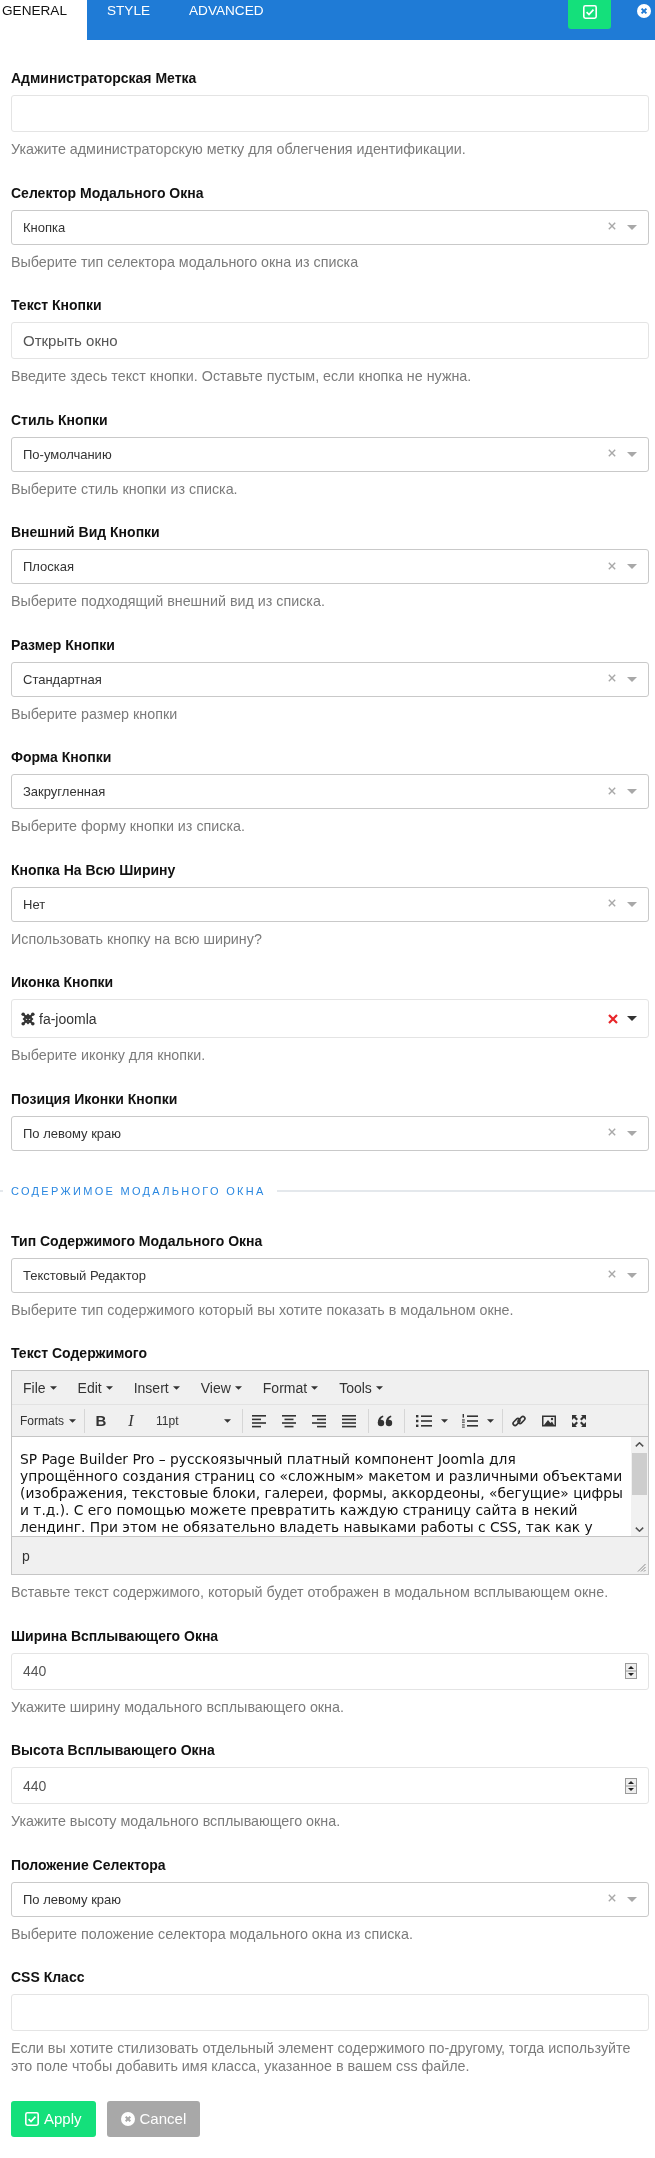 This screenshot has width=655, height=2158. What do you see at coordinates (424, 1420) in the screenshot?
I see `bullet-list-icon` at bounding box center [424, 1420].